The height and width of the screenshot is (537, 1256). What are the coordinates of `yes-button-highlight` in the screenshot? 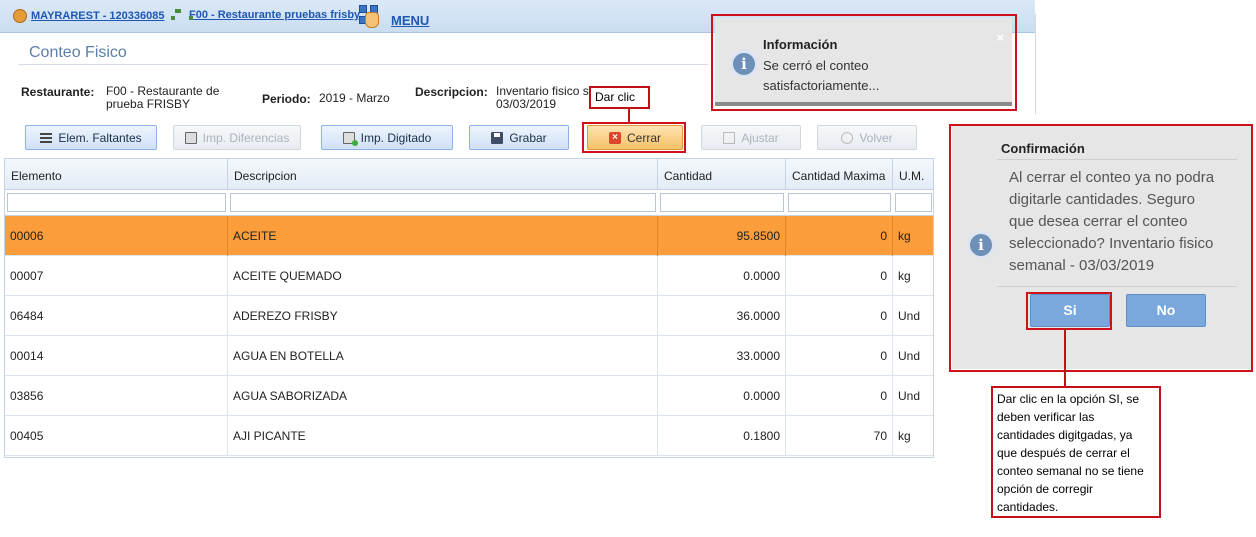 It's located at (1069, 311).